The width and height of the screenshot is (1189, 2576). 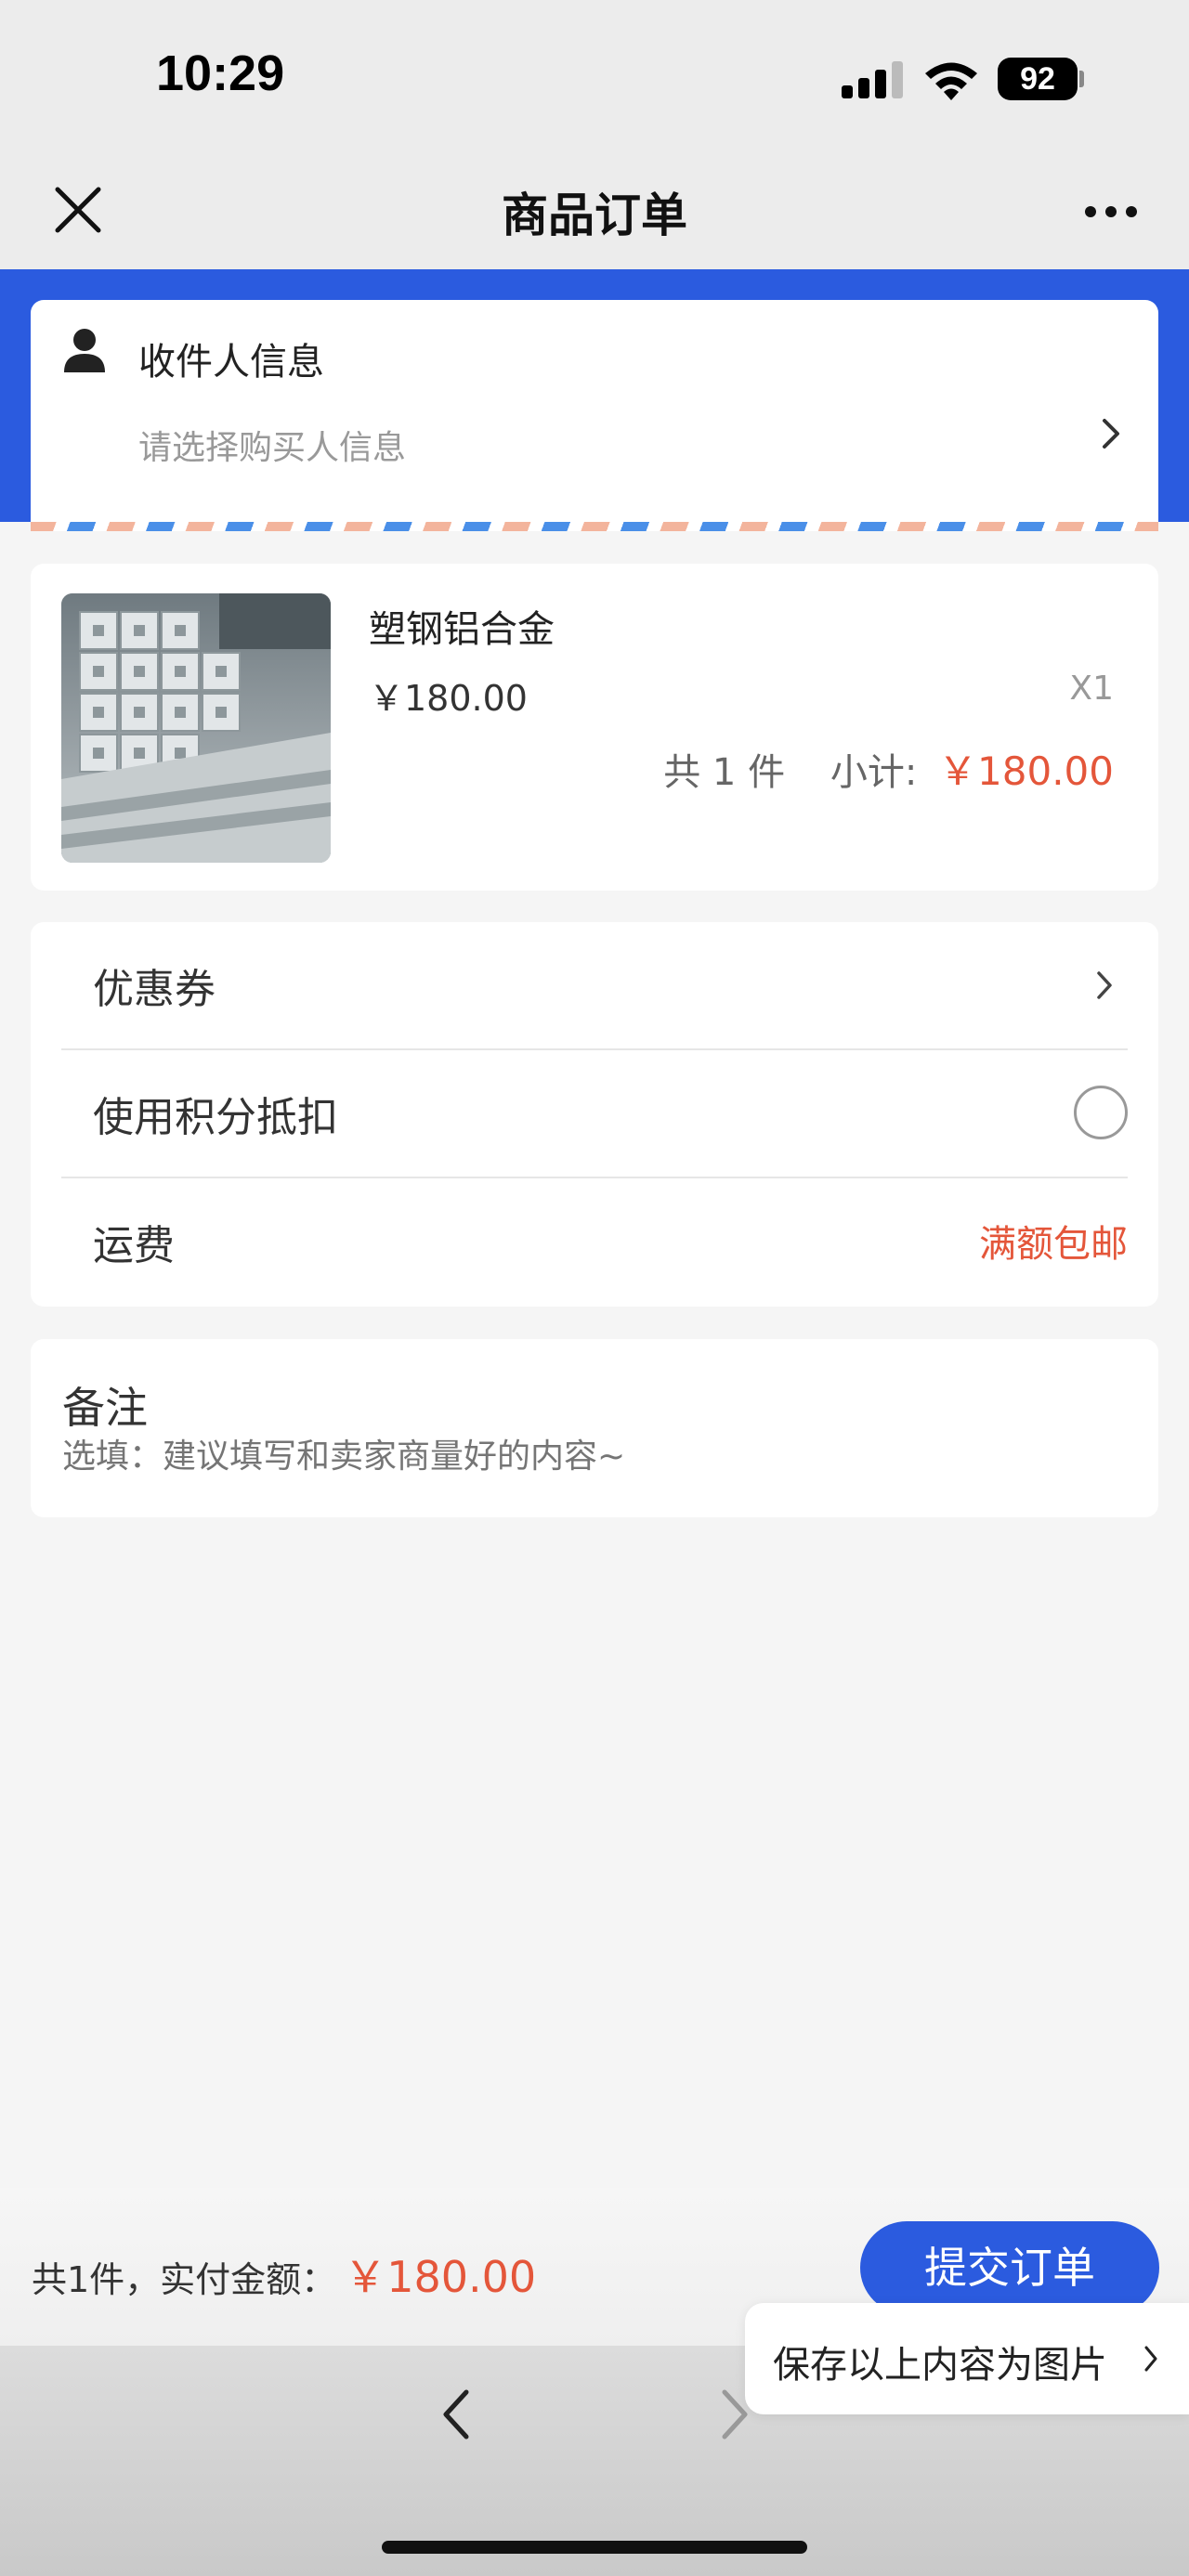 What do you see at coordinates (184, 2279) in the screenshot?
I see `summary-label: 共1件，实付金额：` at bounding box center [184, 2279].